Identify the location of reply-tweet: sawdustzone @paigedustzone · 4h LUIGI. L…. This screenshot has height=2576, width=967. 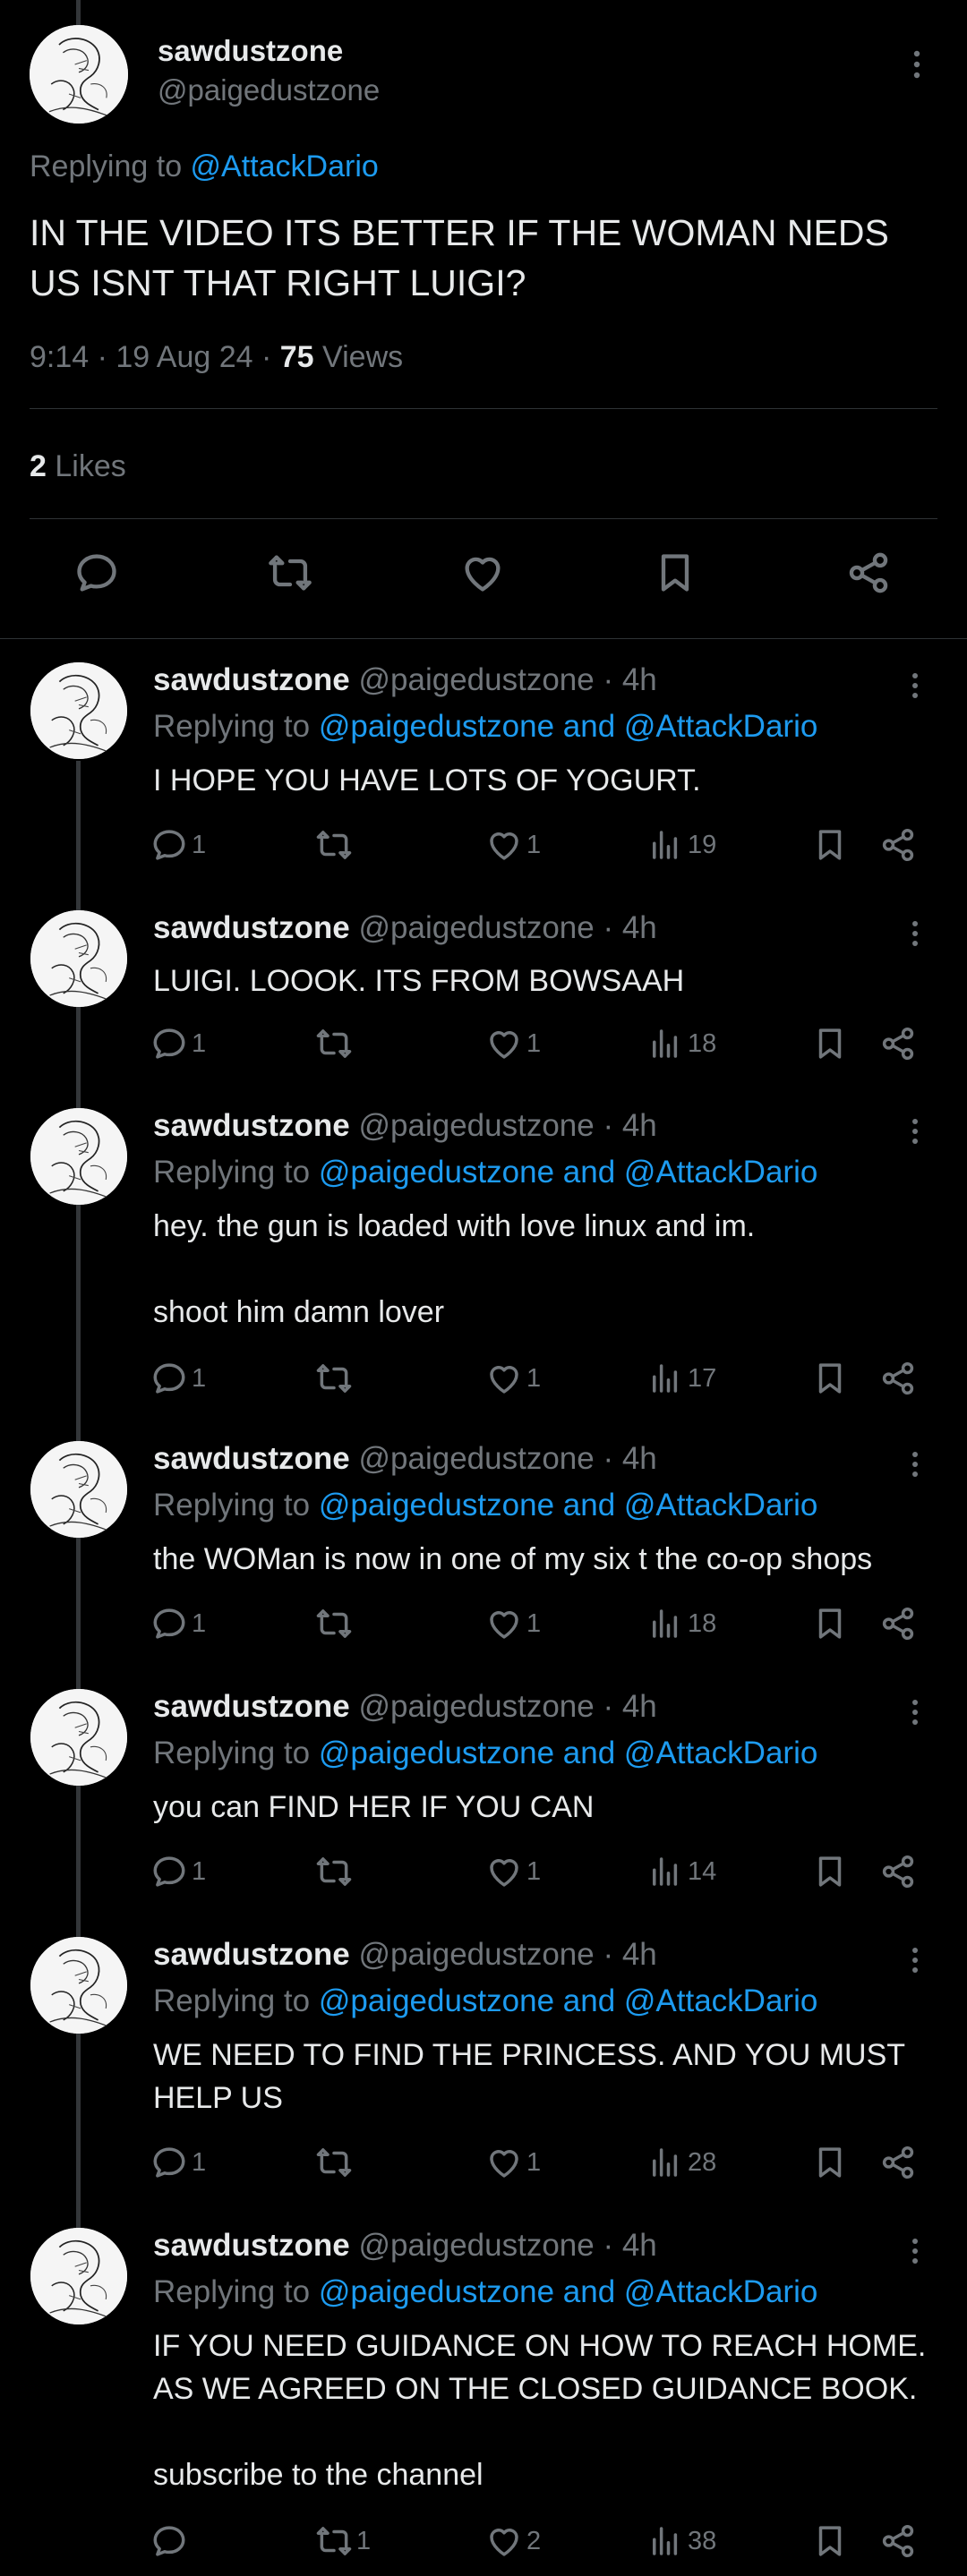
(483, 988).